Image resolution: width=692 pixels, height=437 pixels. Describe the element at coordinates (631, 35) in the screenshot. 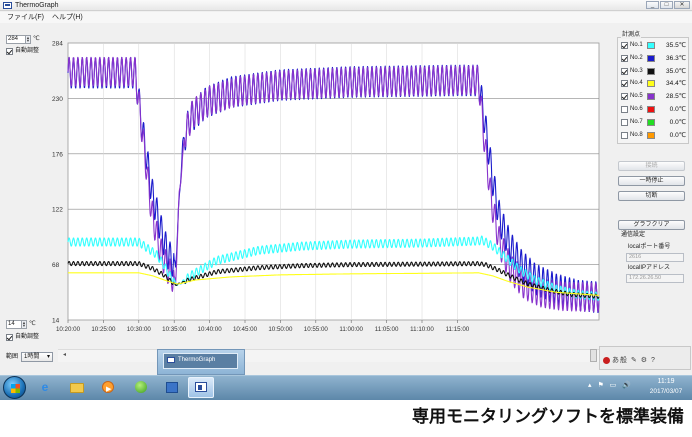

I see `measurement-points-title: 計測点` at that location.